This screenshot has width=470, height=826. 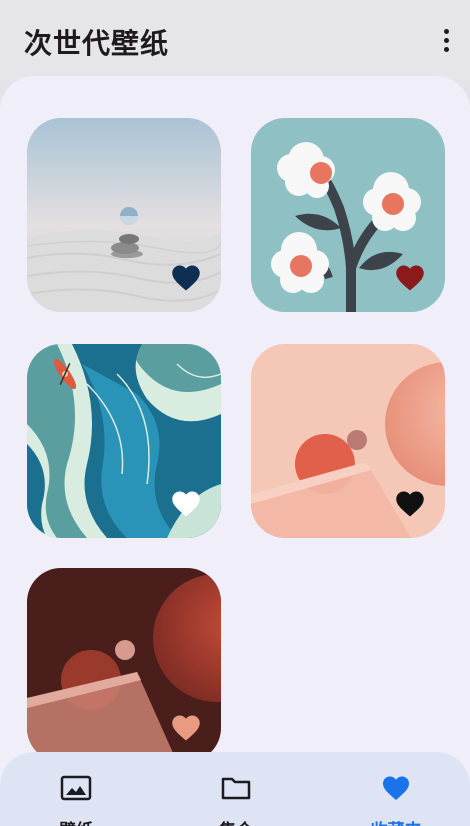 What do you see at coordinates (348, 215) in the screenshot?
I see `wallpaper-tile-flowers` at bounding box center [348, 215].